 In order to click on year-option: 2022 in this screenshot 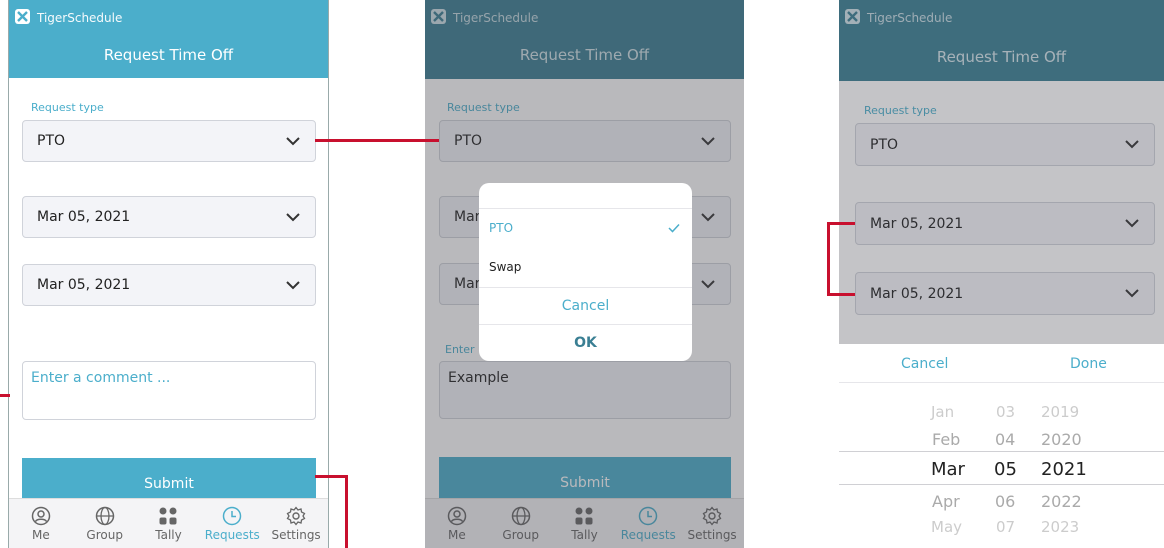, I will do `click(1061, 501)`.